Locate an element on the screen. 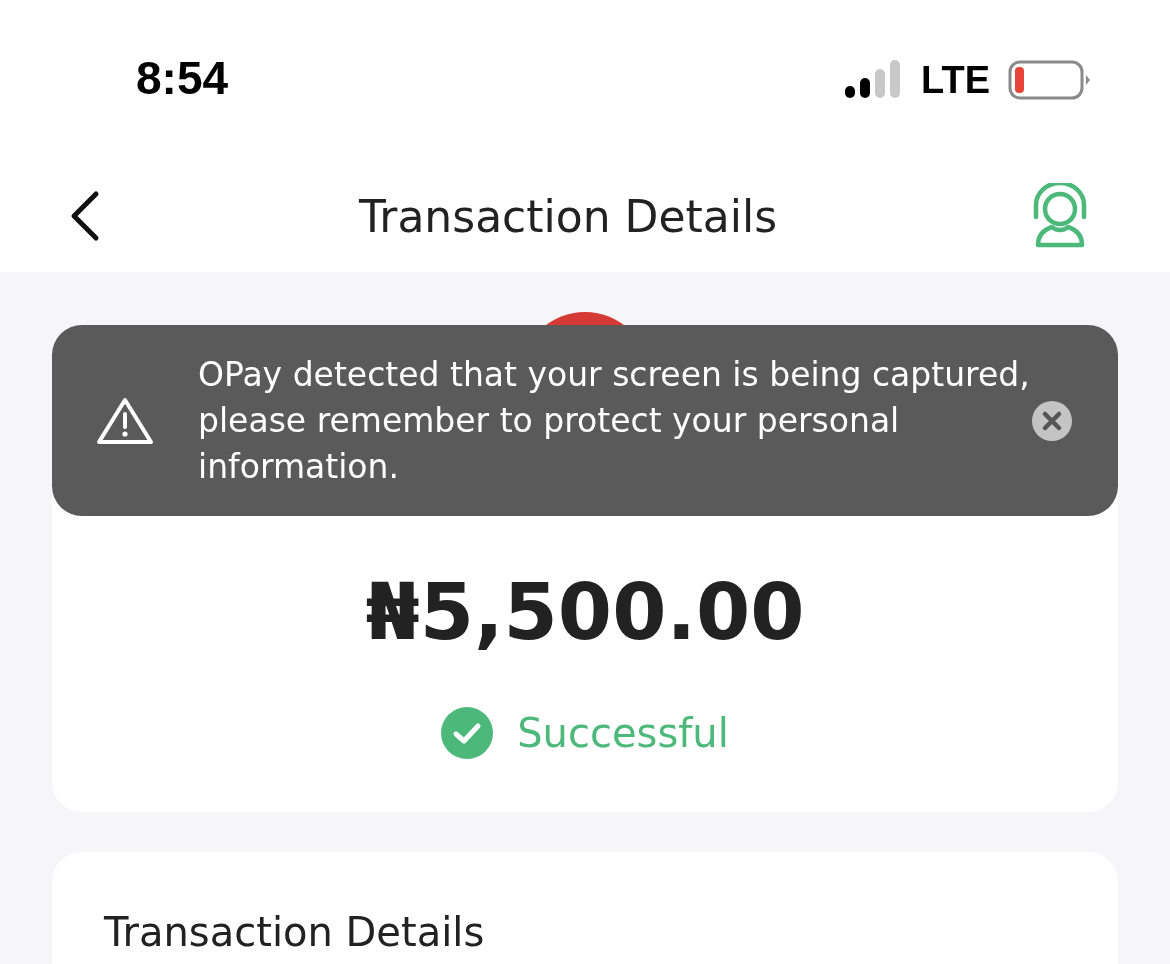 The height and width of the screenshot is (964, 1170). close-button is located at coordinates (1052, 420).